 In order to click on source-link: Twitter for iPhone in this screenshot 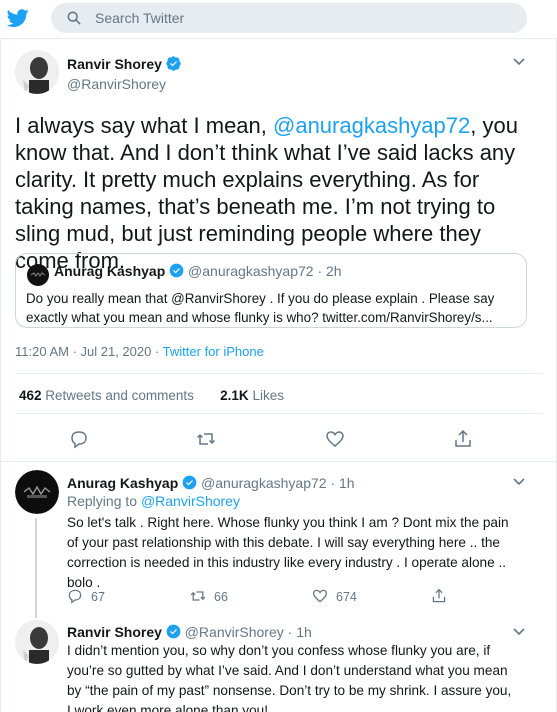, I will do `click(213, 351)`.